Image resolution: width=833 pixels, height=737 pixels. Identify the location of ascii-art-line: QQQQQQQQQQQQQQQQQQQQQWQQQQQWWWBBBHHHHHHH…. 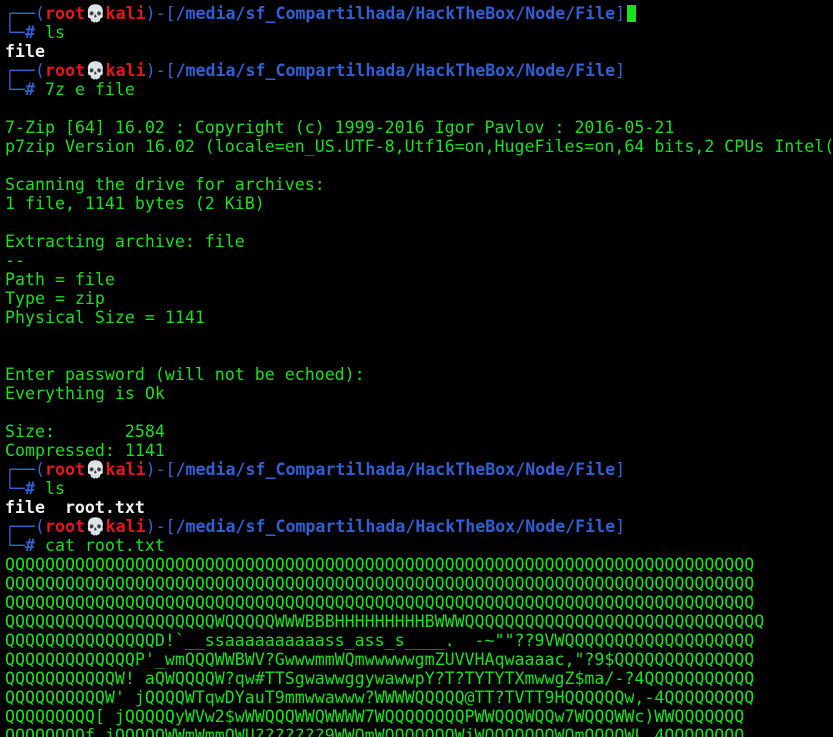
(385, 621).